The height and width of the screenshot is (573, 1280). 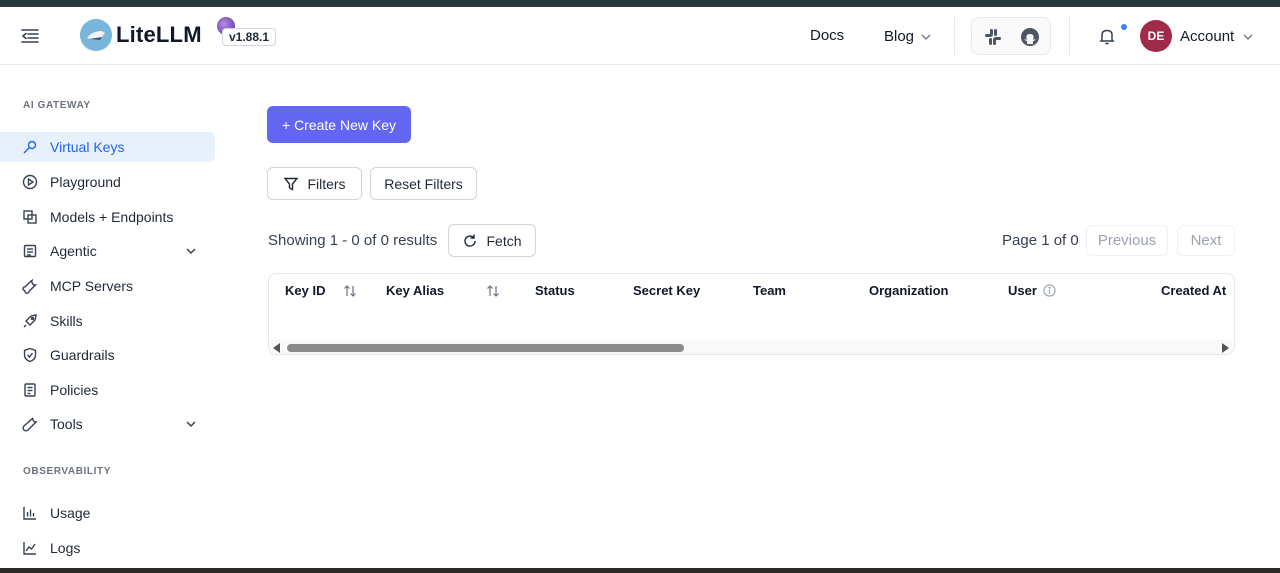 I want to click on column-header-key-id: Key ID, so click(x=321, y=290).